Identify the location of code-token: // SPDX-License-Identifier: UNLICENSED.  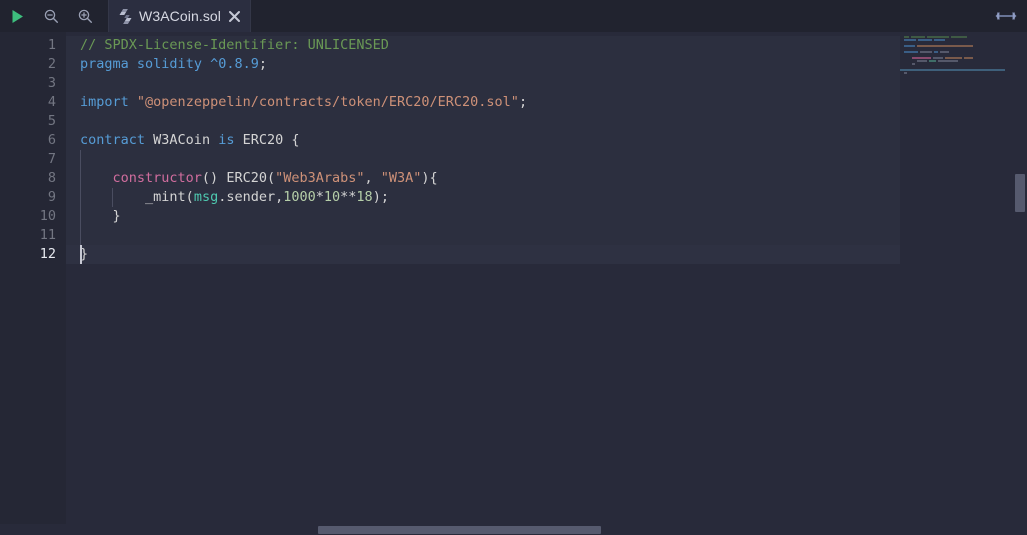
(234, 45).